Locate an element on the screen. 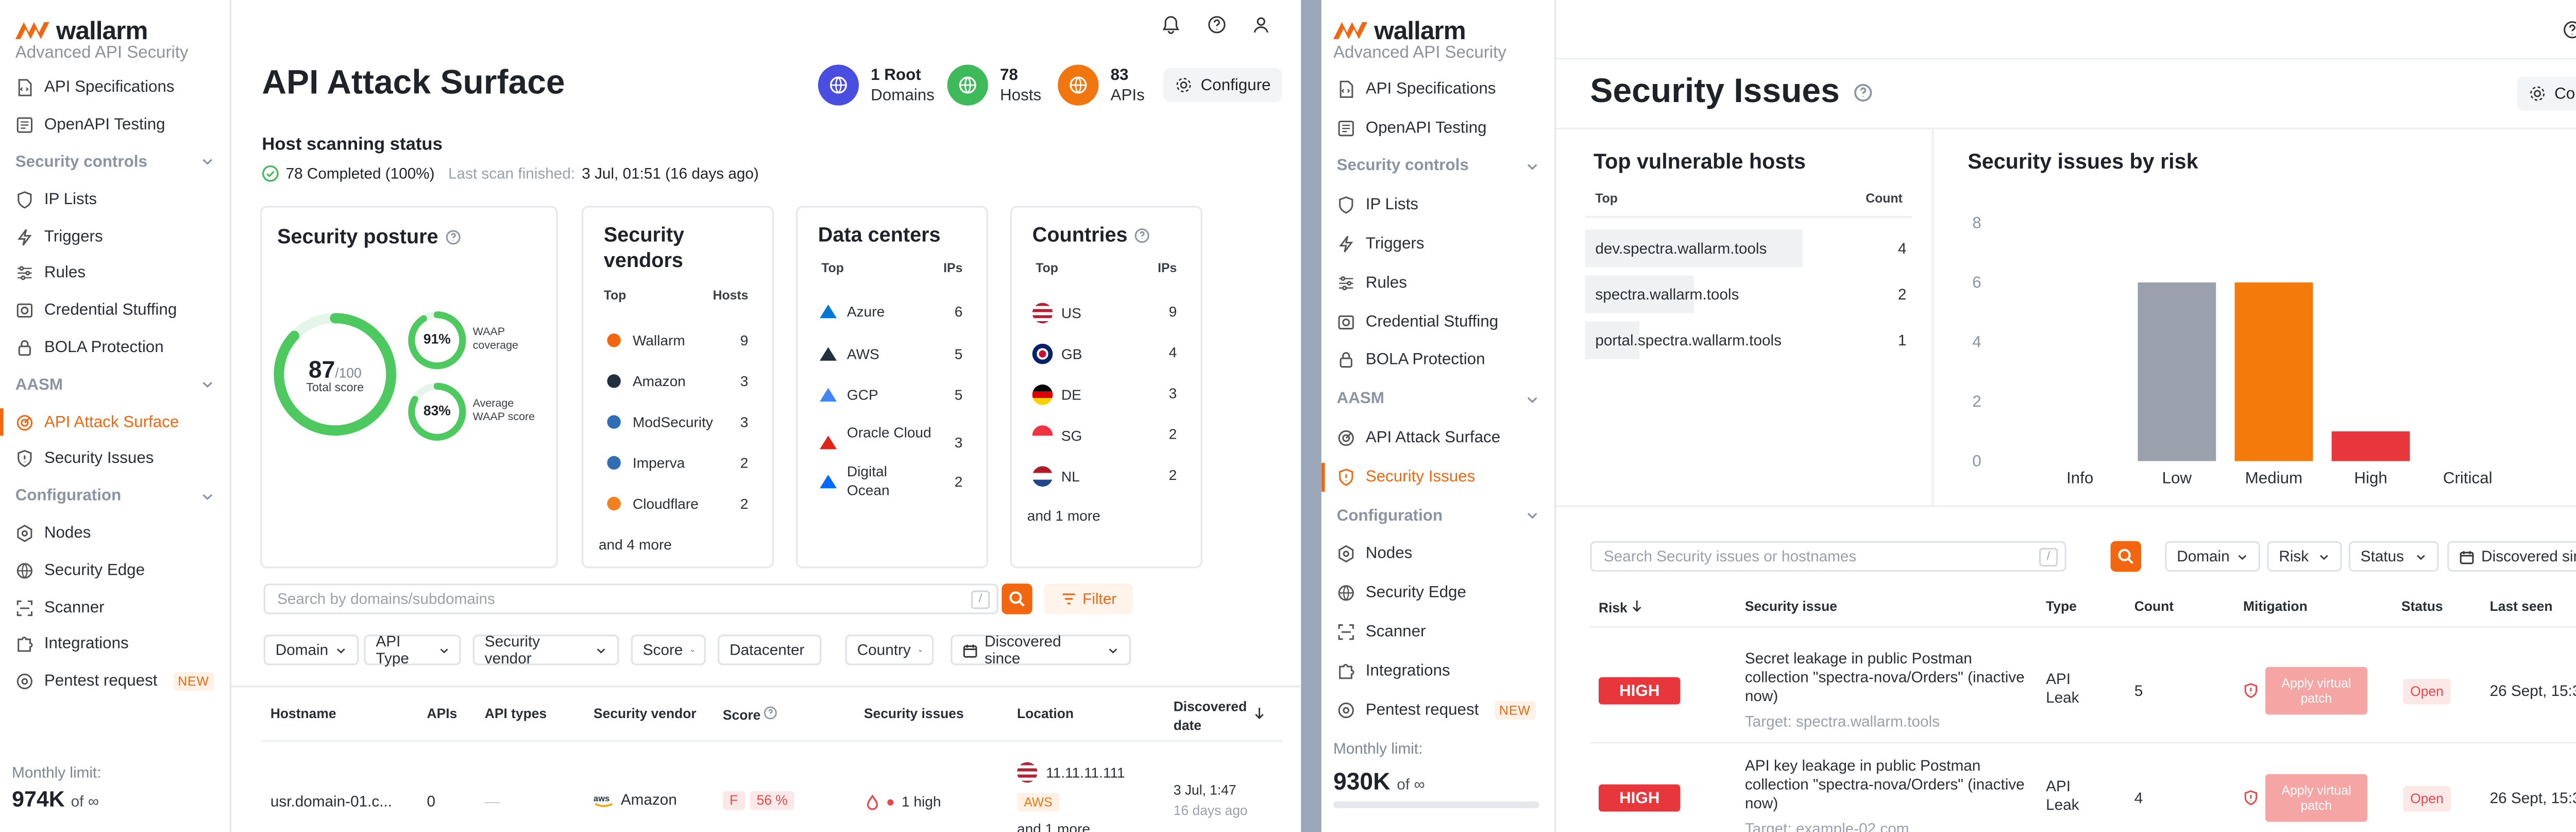 The image size is (2576, 832). gear-icon is located at coordinates (1183, 85).